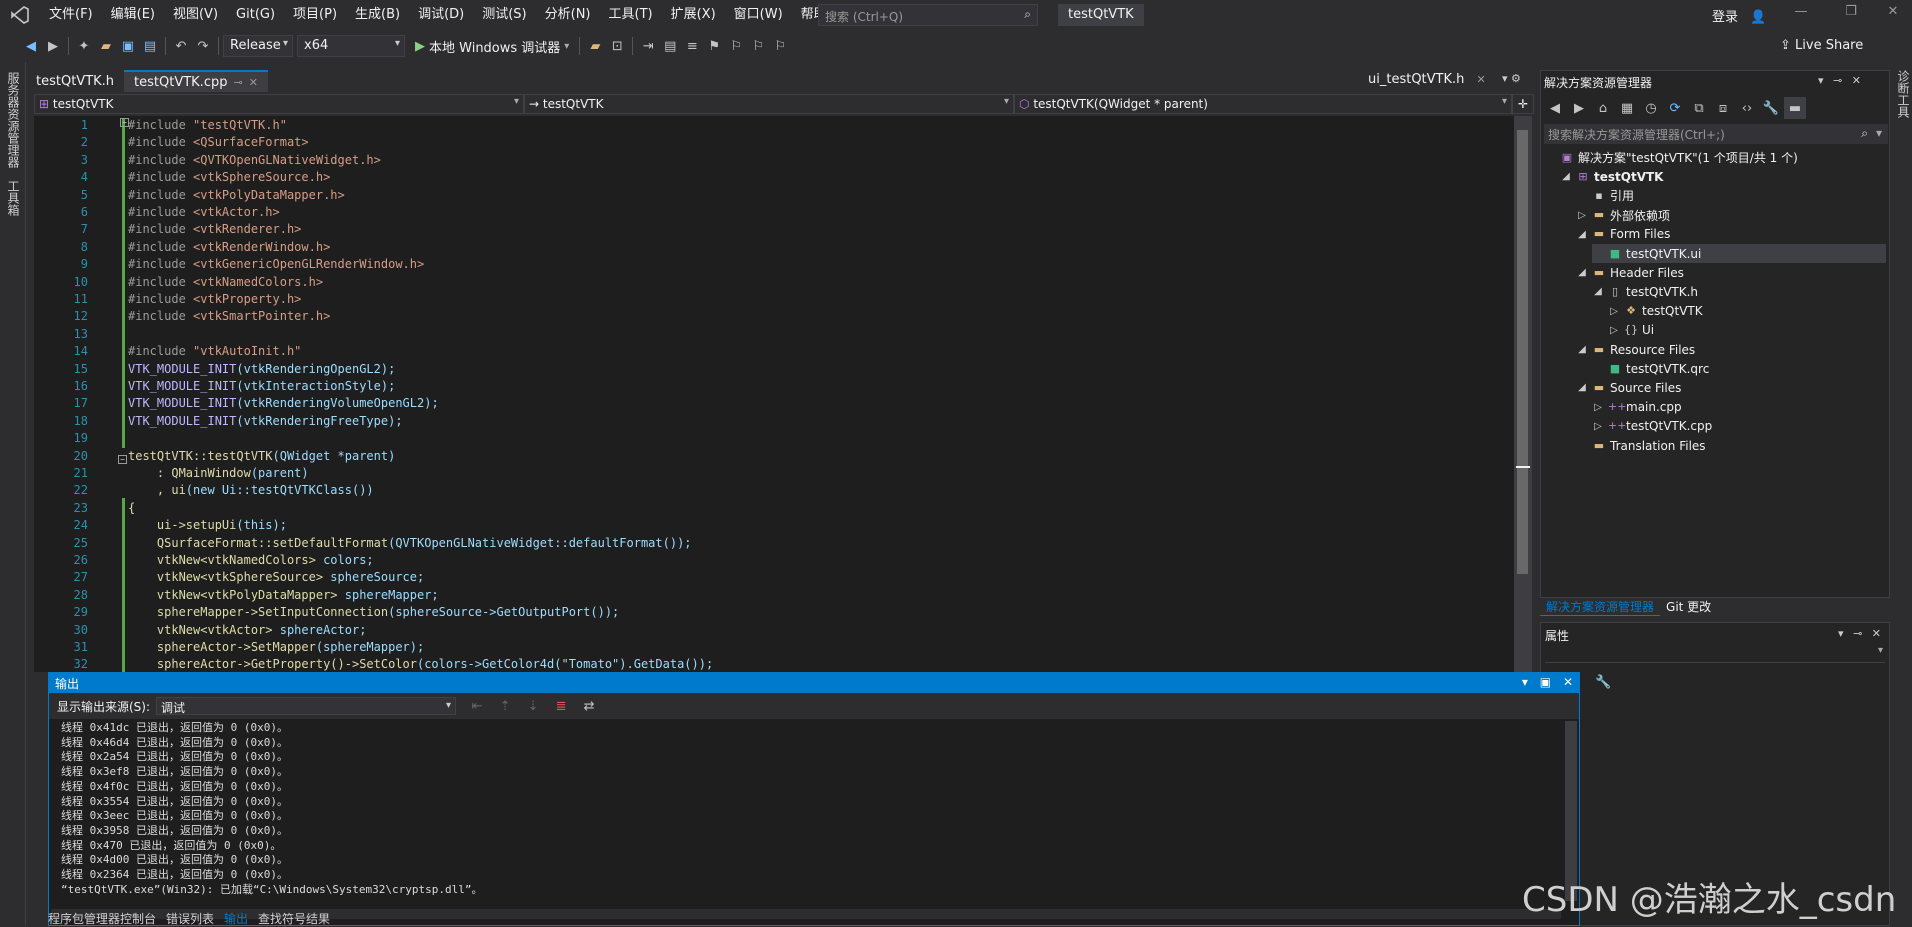 This screenshot has height=927, width=1912. Describe the element at coordinates (1523, 104) in the screenshot. I see `split-window-icon: ✛` at that location.